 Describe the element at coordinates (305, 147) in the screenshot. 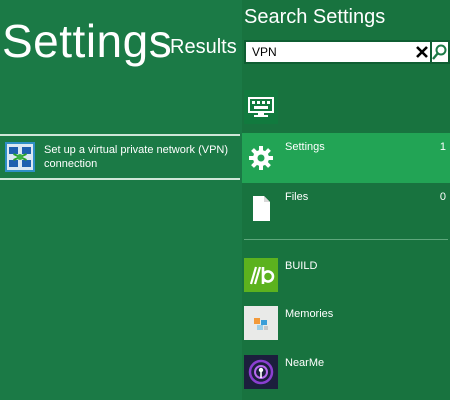

I see `scope-settings-label: Settings` at that location.